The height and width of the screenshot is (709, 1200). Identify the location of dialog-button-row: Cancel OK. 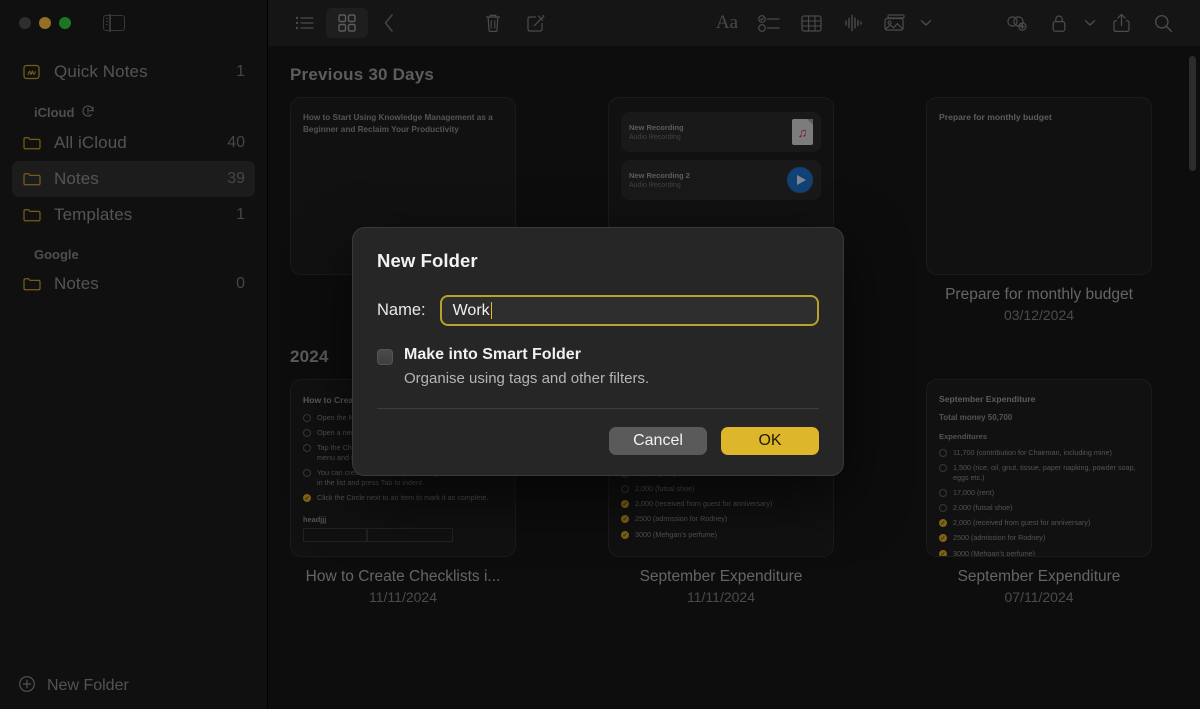
(598, 441).